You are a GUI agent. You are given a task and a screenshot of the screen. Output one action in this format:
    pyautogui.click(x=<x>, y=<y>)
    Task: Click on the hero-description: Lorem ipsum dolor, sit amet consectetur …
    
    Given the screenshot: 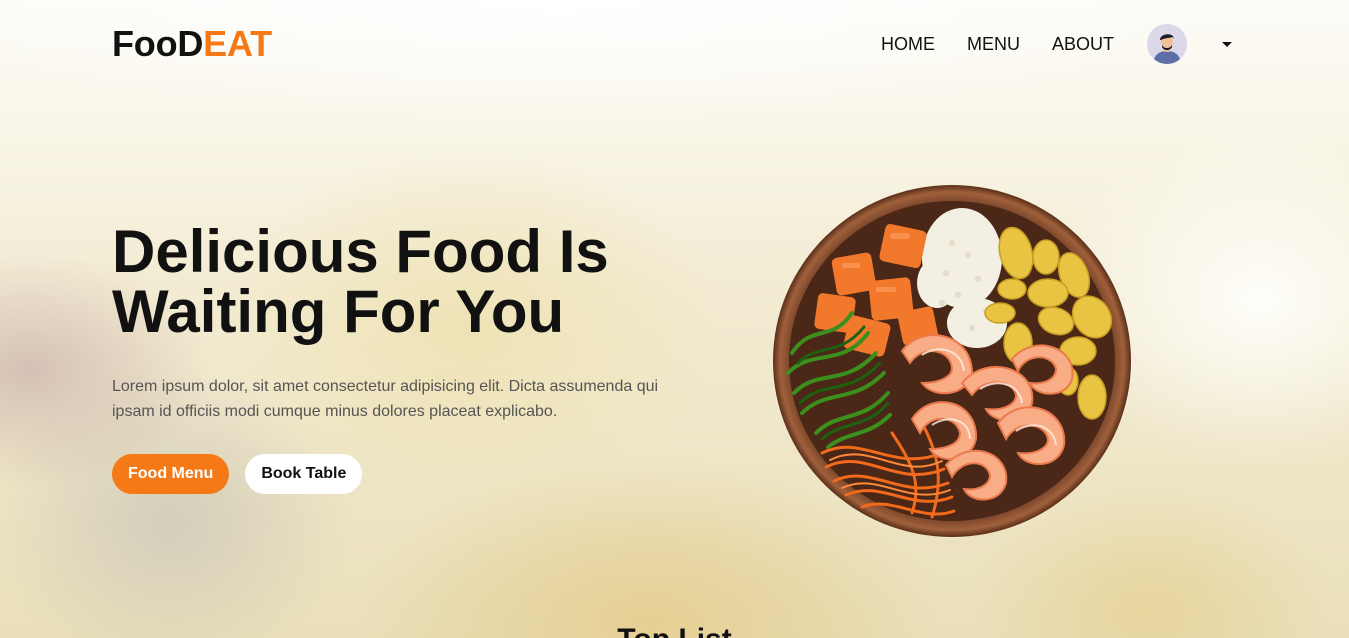 What is the action you would take?
    pyautogui.click(x=385, y=399)
    